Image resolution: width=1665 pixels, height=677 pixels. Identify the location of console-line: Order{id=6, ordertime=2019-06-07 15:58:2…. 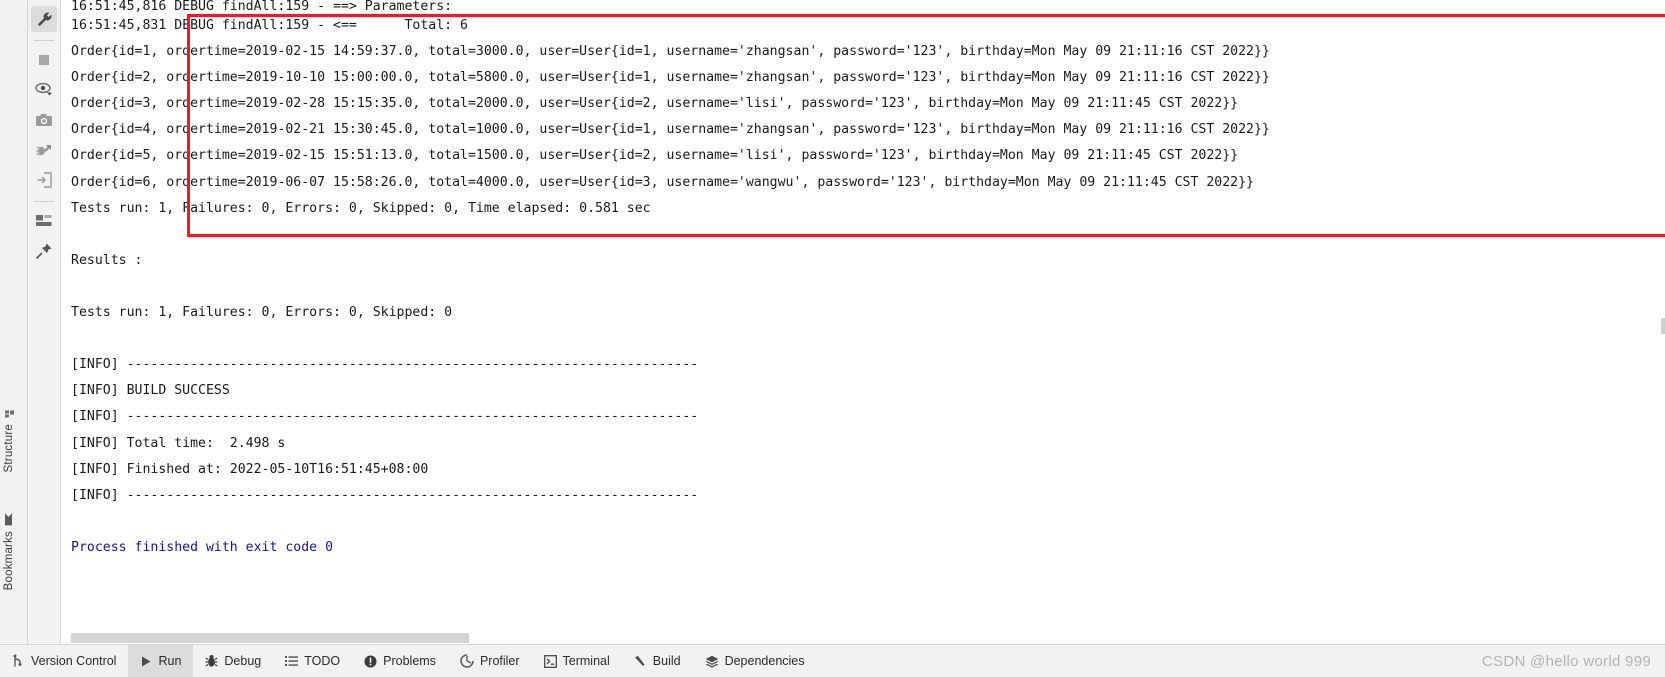
(662, 182).